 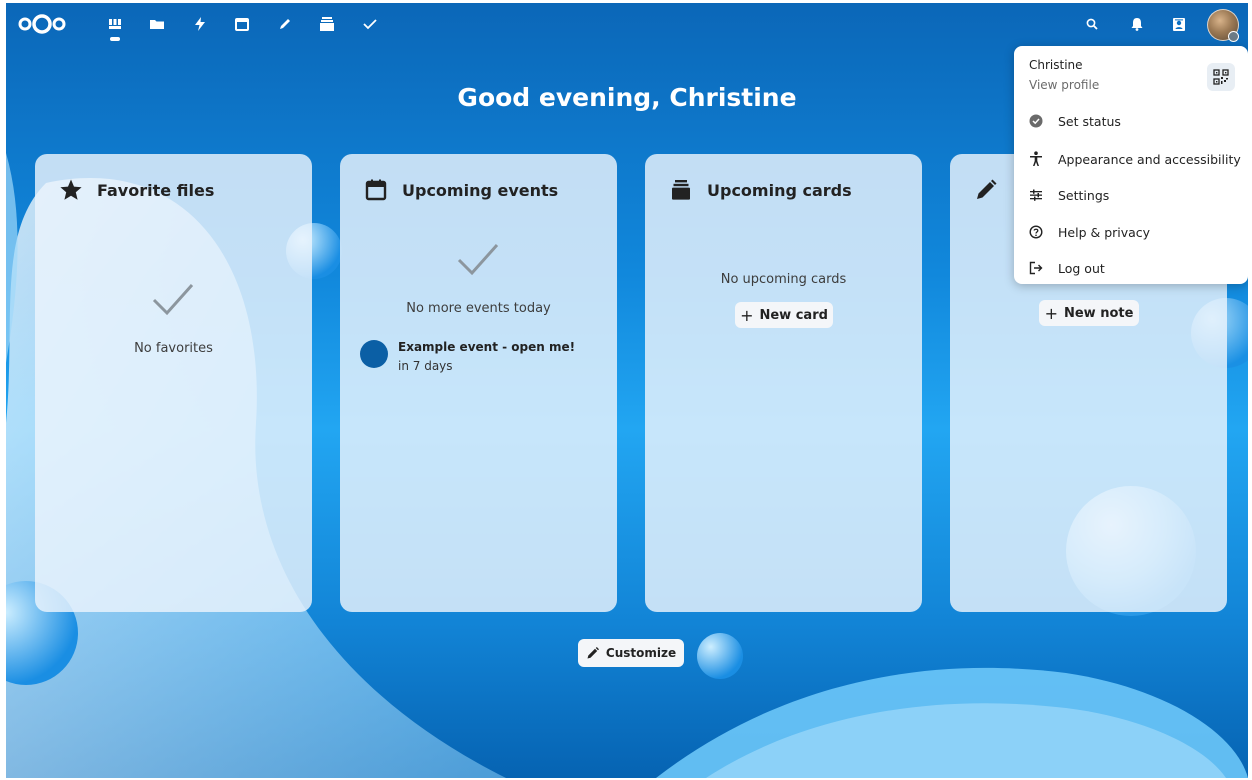 What do you see at coordinates (285, 24) in the screenshot?
I see `notes-icon` at bounding box center [285, 24].